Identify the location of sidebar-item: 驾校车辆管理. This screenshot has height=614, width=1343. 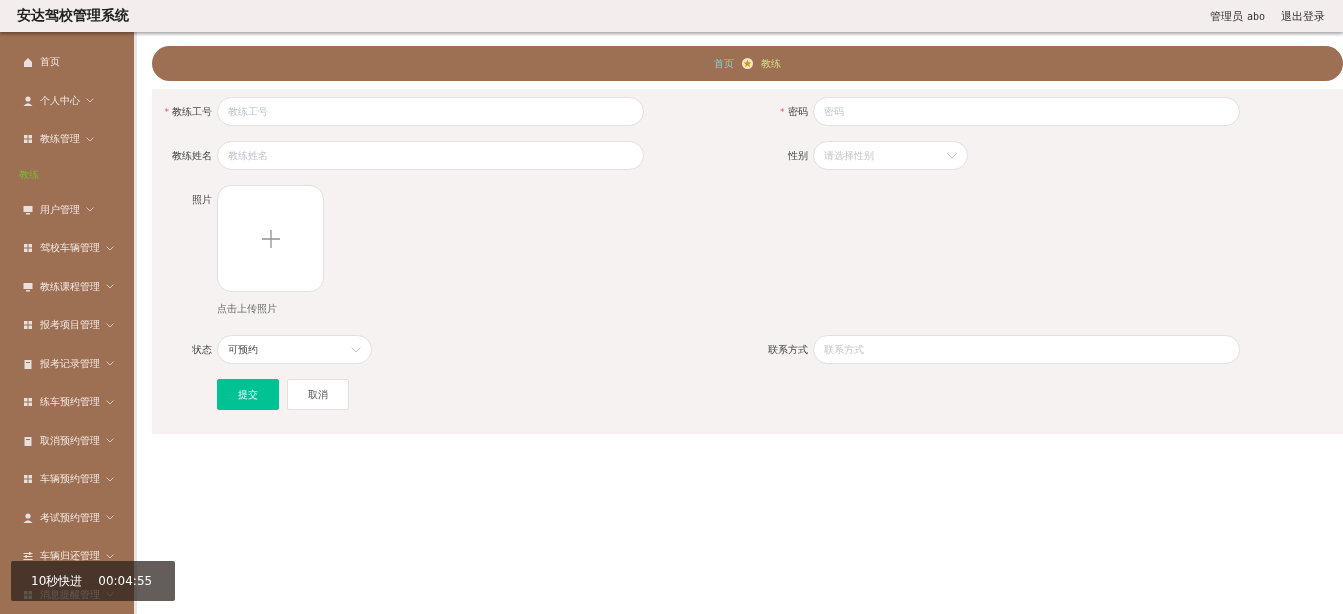
(67, 248).